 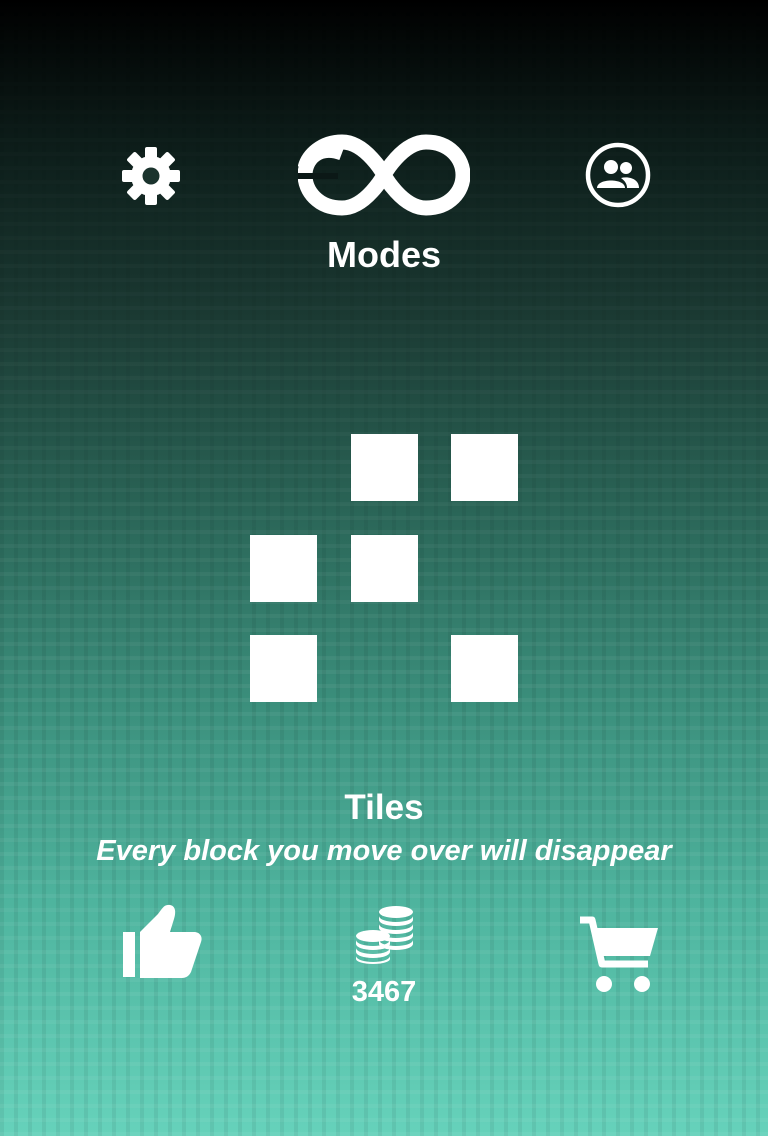 I want to click on coin-count: 3467, so click(x=384, y=992).